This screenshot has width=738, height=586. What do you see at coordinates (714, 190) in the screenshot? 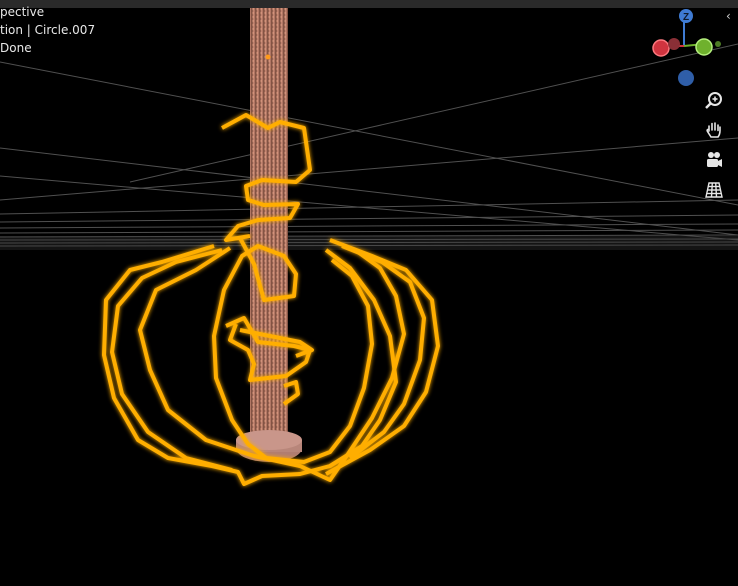
I see `grid-perspective-icon` at bounding box center [714, 190].